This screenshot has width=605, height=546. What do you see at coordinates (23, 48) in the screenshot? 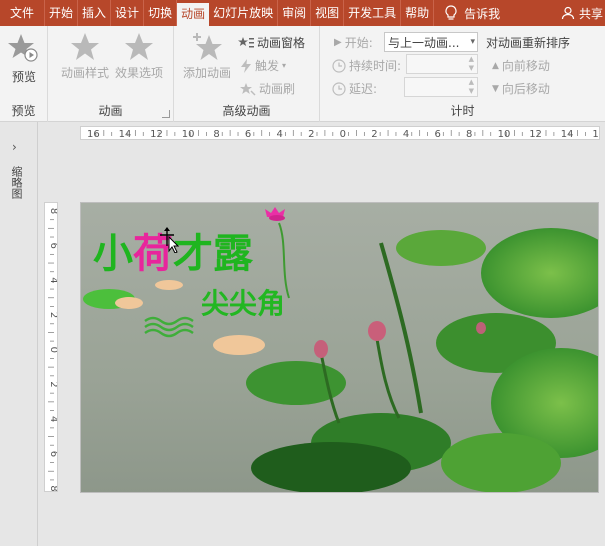
I see `preview-star-icon` at bounding box center [23, 48].